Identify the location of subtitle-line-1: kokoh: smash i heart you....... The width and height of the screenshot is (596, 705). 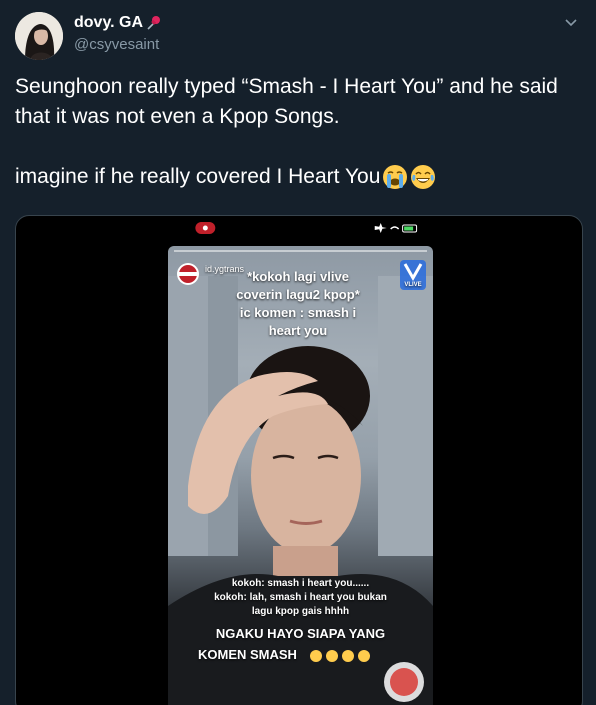
(300, 583).